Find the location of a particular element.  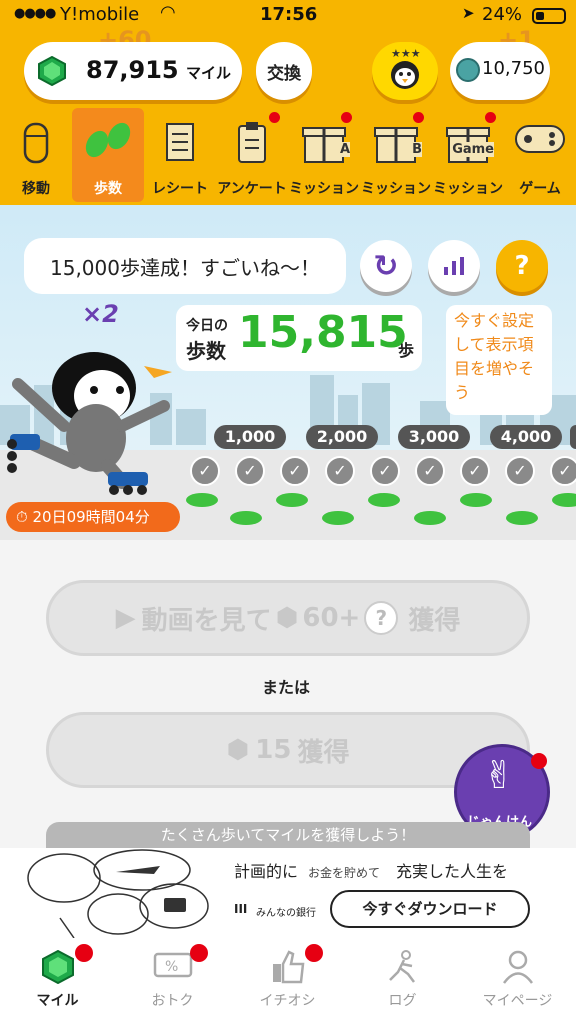

signal-icon: ●●●● is located at coordinates (35, 13).